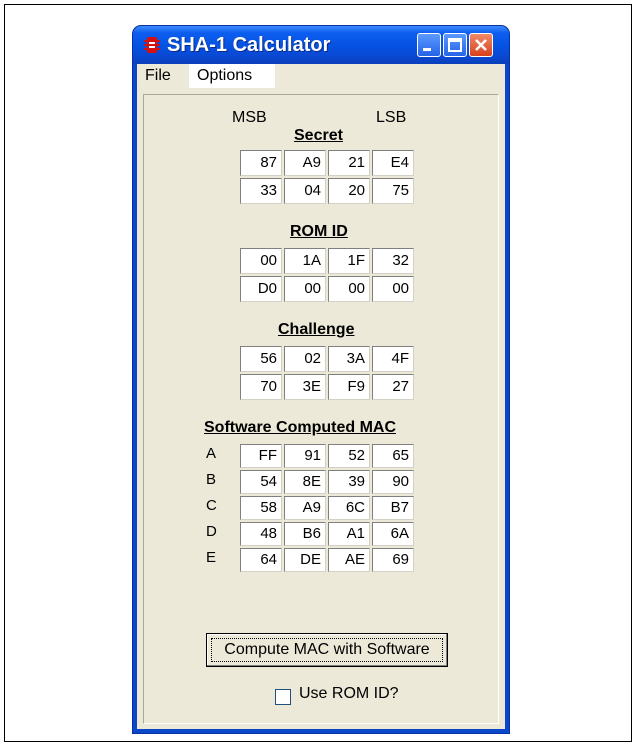  Describe the element at coordinates (305, 387) in the screenshot. I see `challenge-cell: 3E` at that location.